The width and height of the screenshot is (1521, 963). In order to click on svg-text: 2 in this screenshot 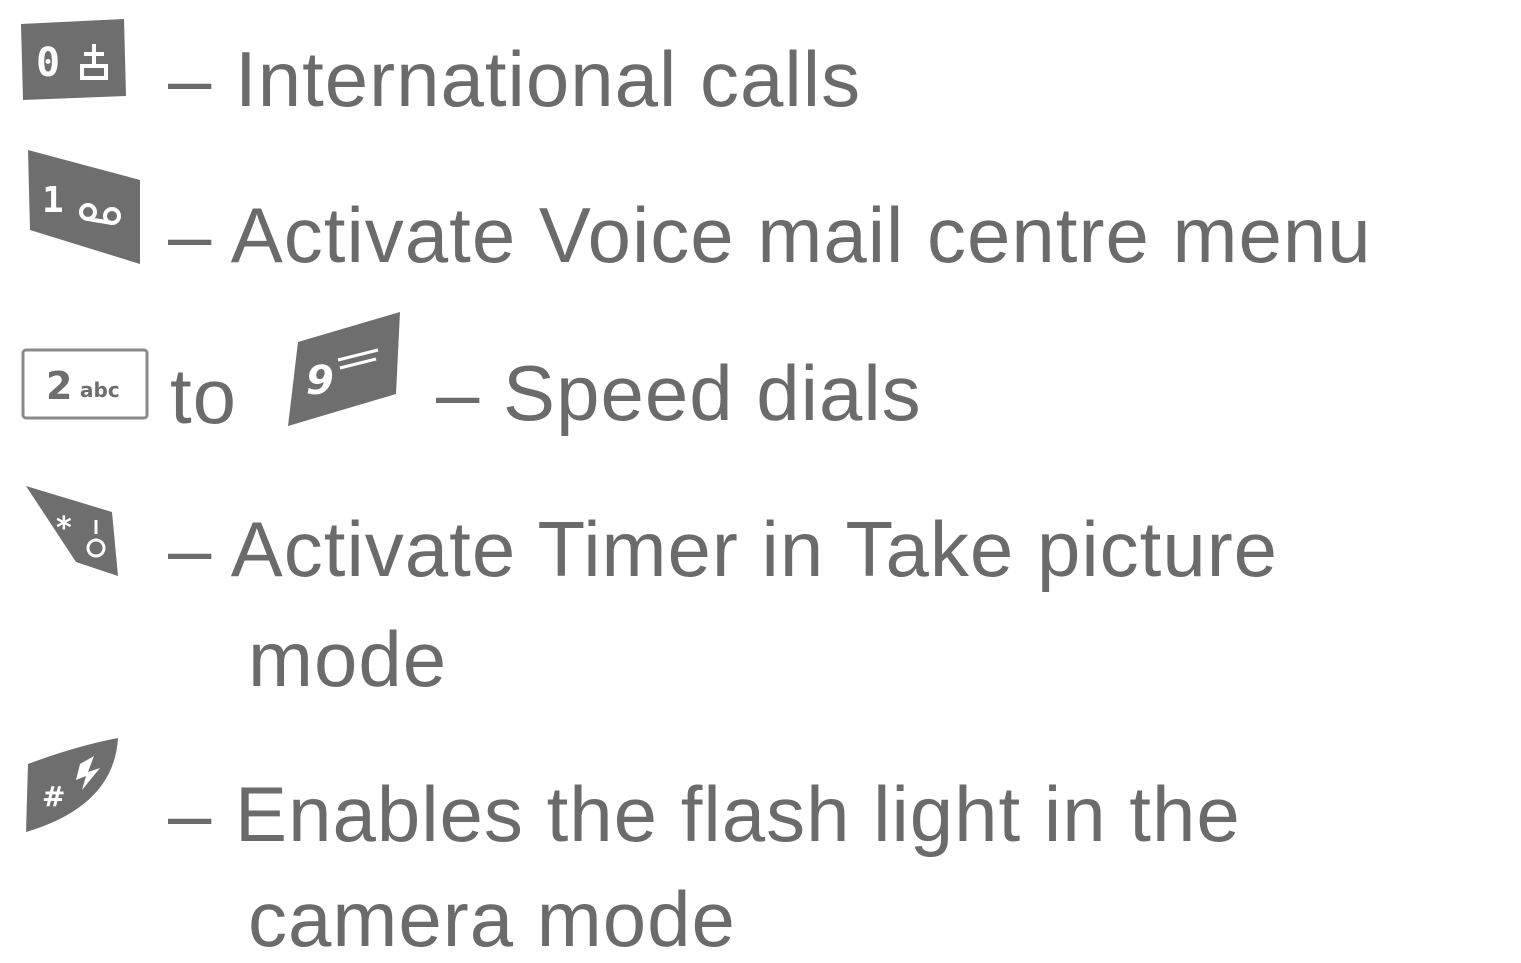, I will do `click(59, 386)`.